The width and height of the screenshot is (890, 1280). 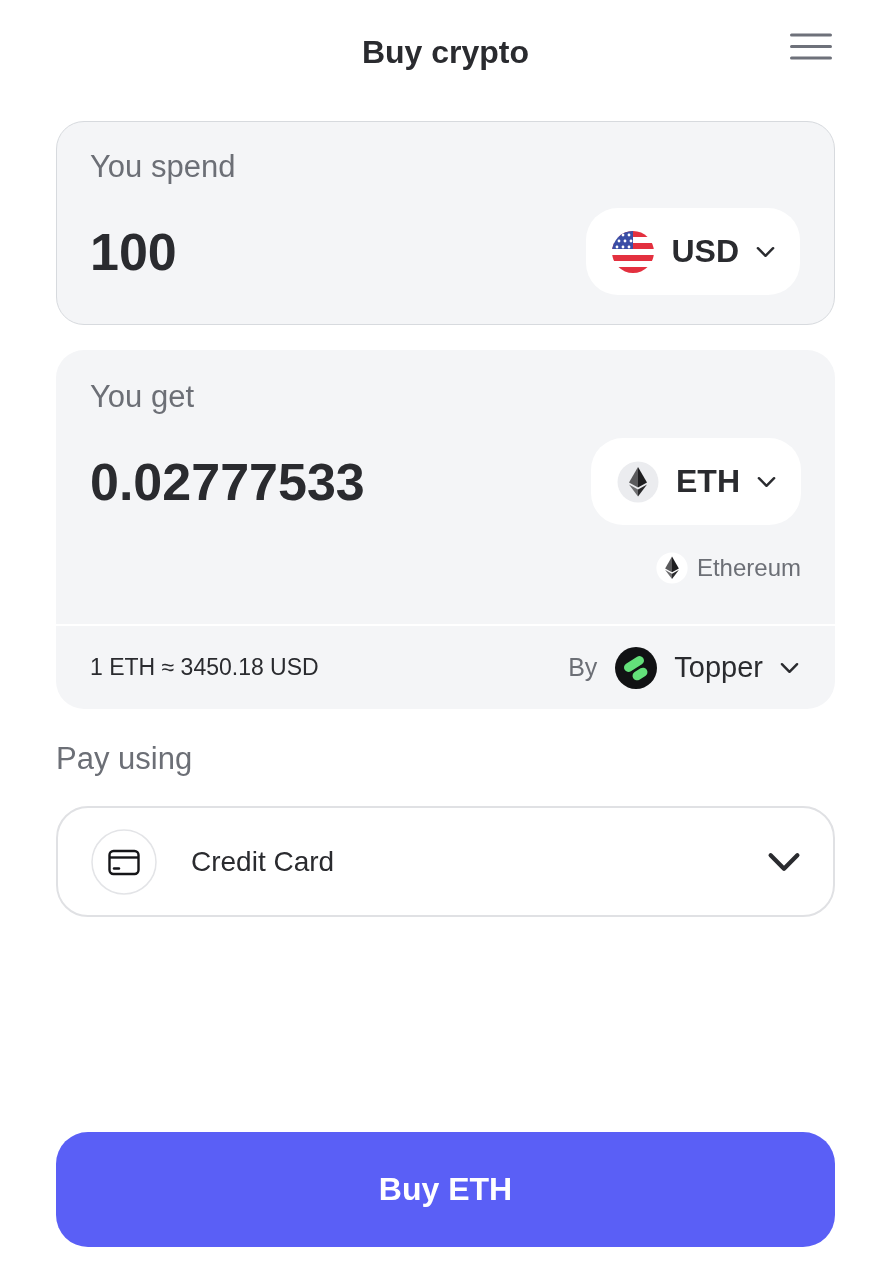 What do you see at coordinates (143, 397) in the screenshot?
I see `receive-label: You get` at bounding box center [143, 397].